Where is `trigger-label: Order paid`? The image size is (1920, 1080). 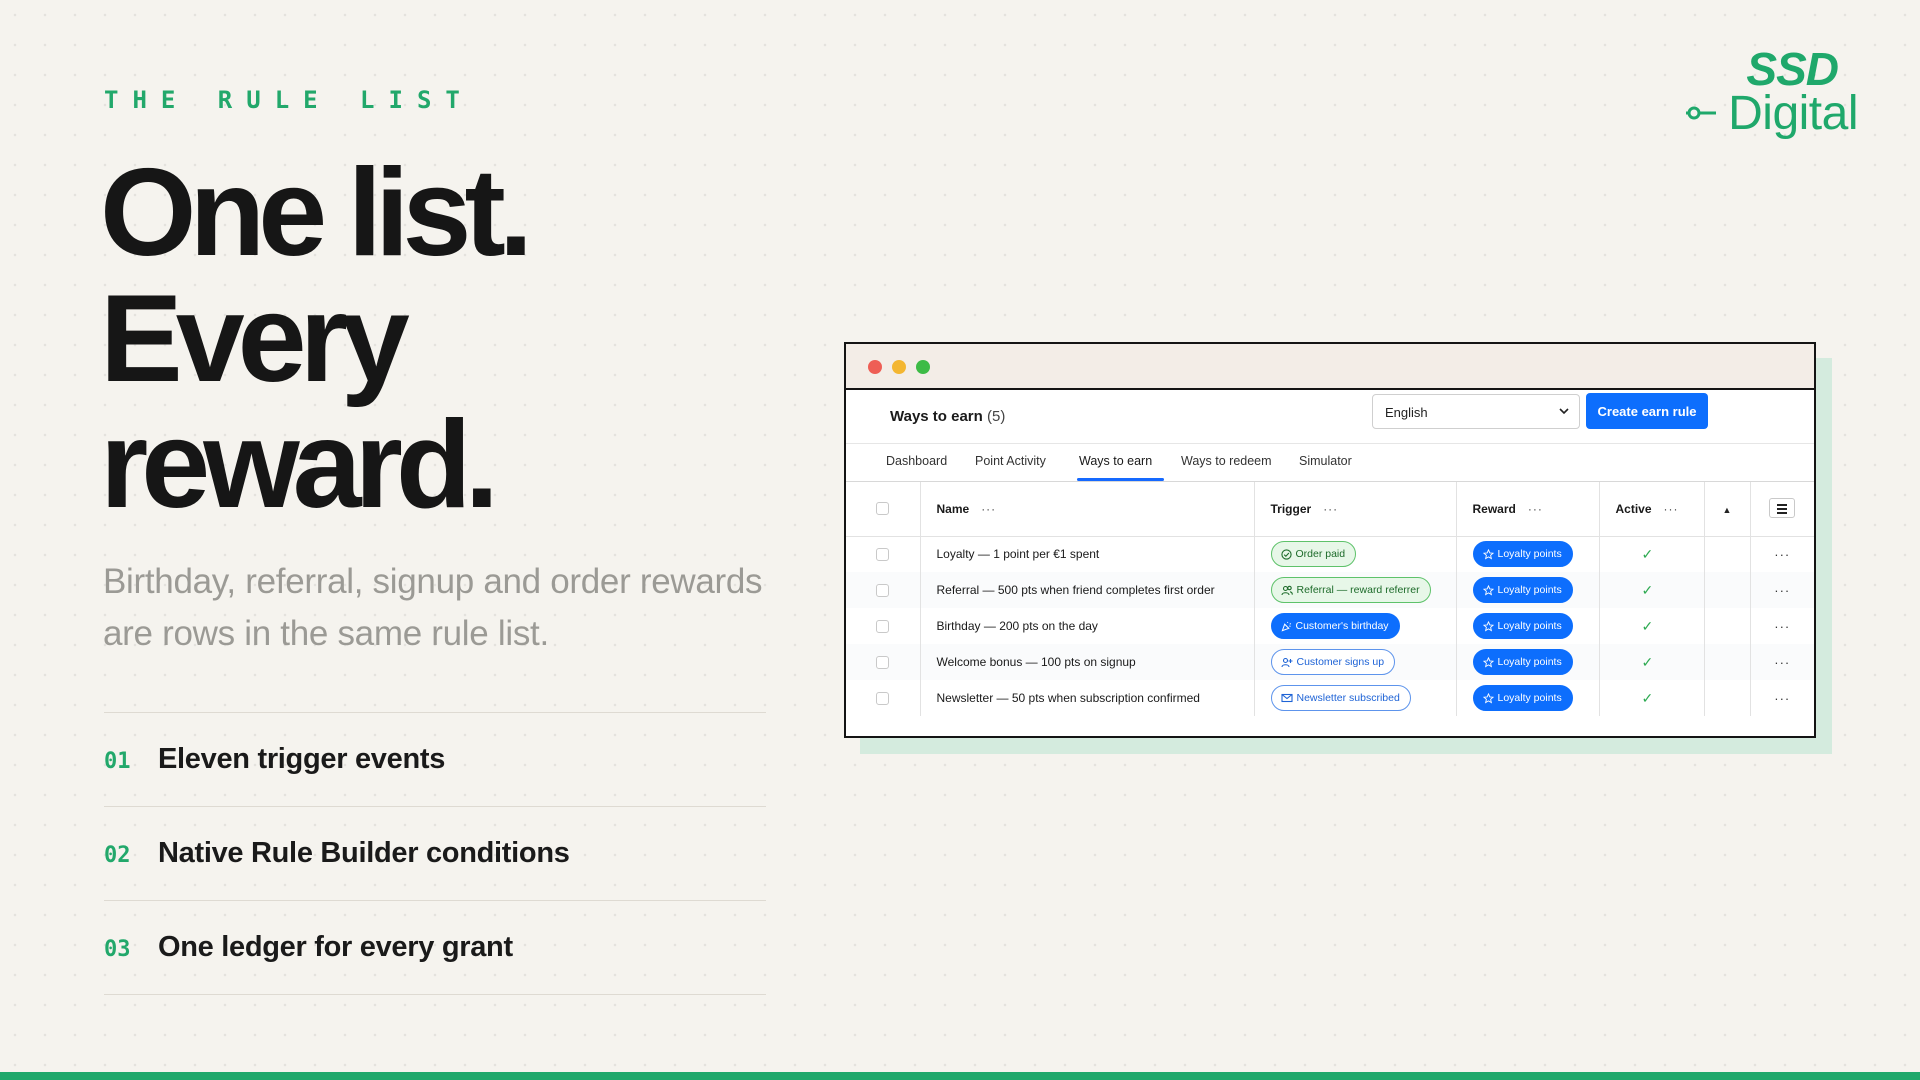 trigger-label: Order paid is located at coordinates (1320, 554).